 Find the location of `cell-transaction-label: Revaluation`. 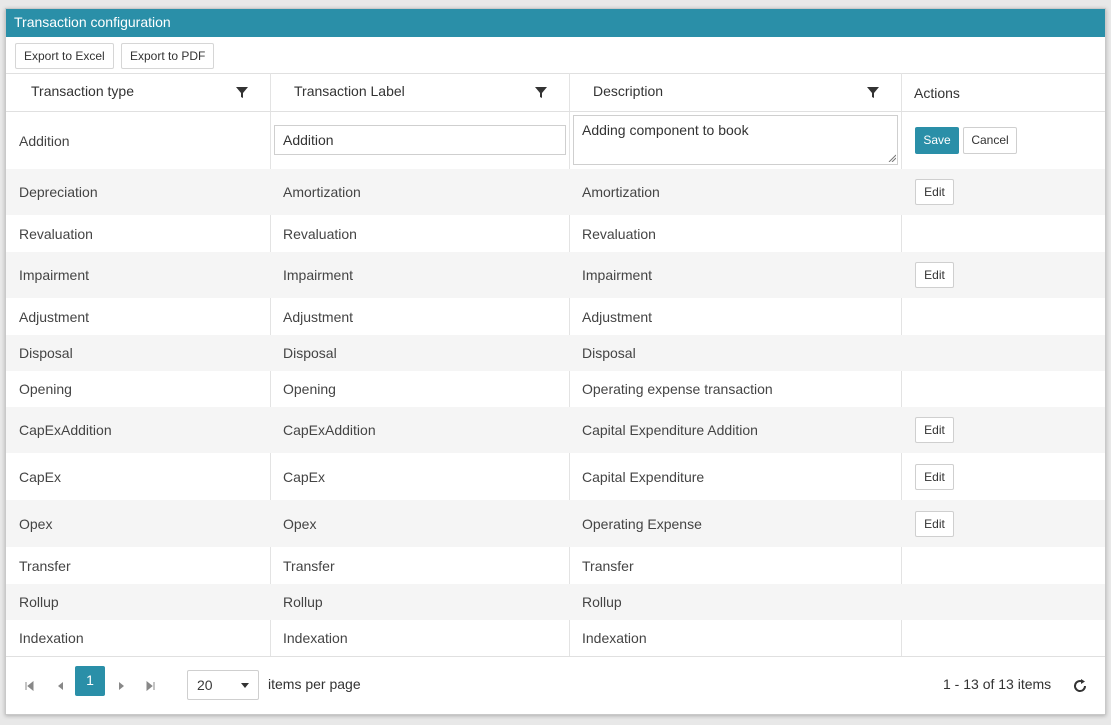

cell-transaction-label: Revaluation is located at coordinates (320, 233).